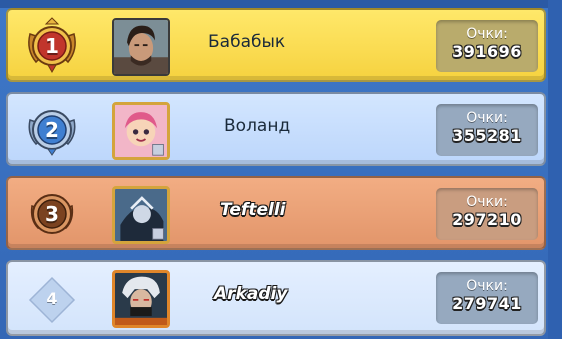 The image size is (562, 339). I want to click on player-name: Бабабык, so click(247, 42).